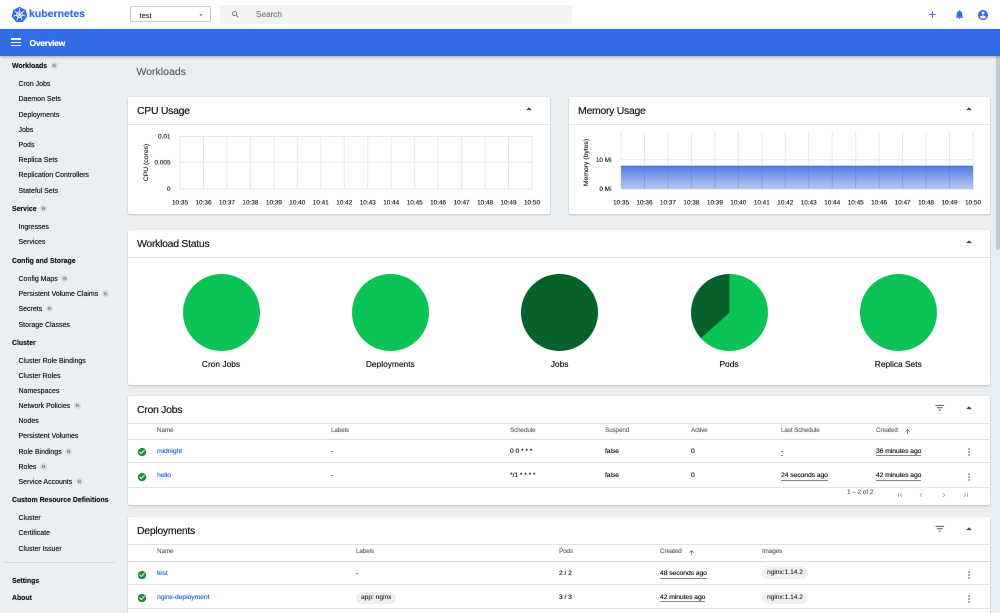  I want to click on svg-text: 0 Mi, so click(605, 189).